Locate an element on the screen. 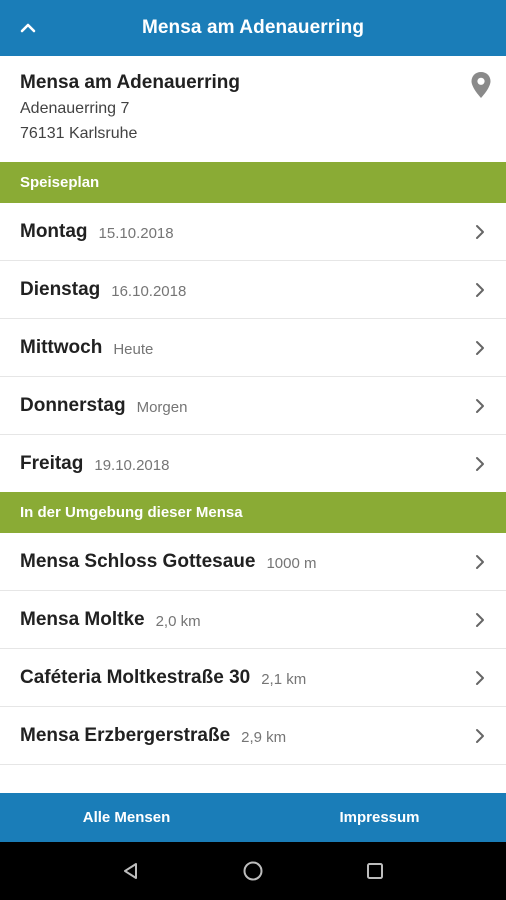 The height and width of the screenshot is (900, 506). chevron-up-icon is located at coordinates (28, 28).